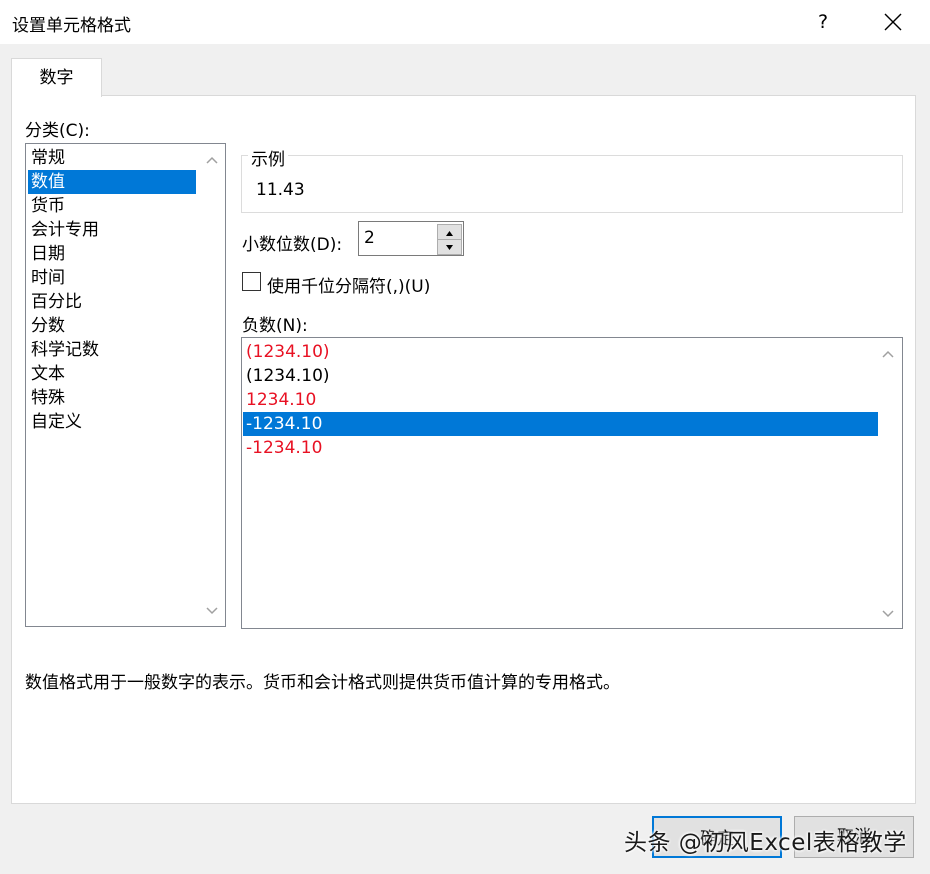 This screenshot has height=874, width=930. What do you see at coordinates (251, 281) in the screenshot?
I see `thousands-separator-checkbox` at bounding box center [251, 281].